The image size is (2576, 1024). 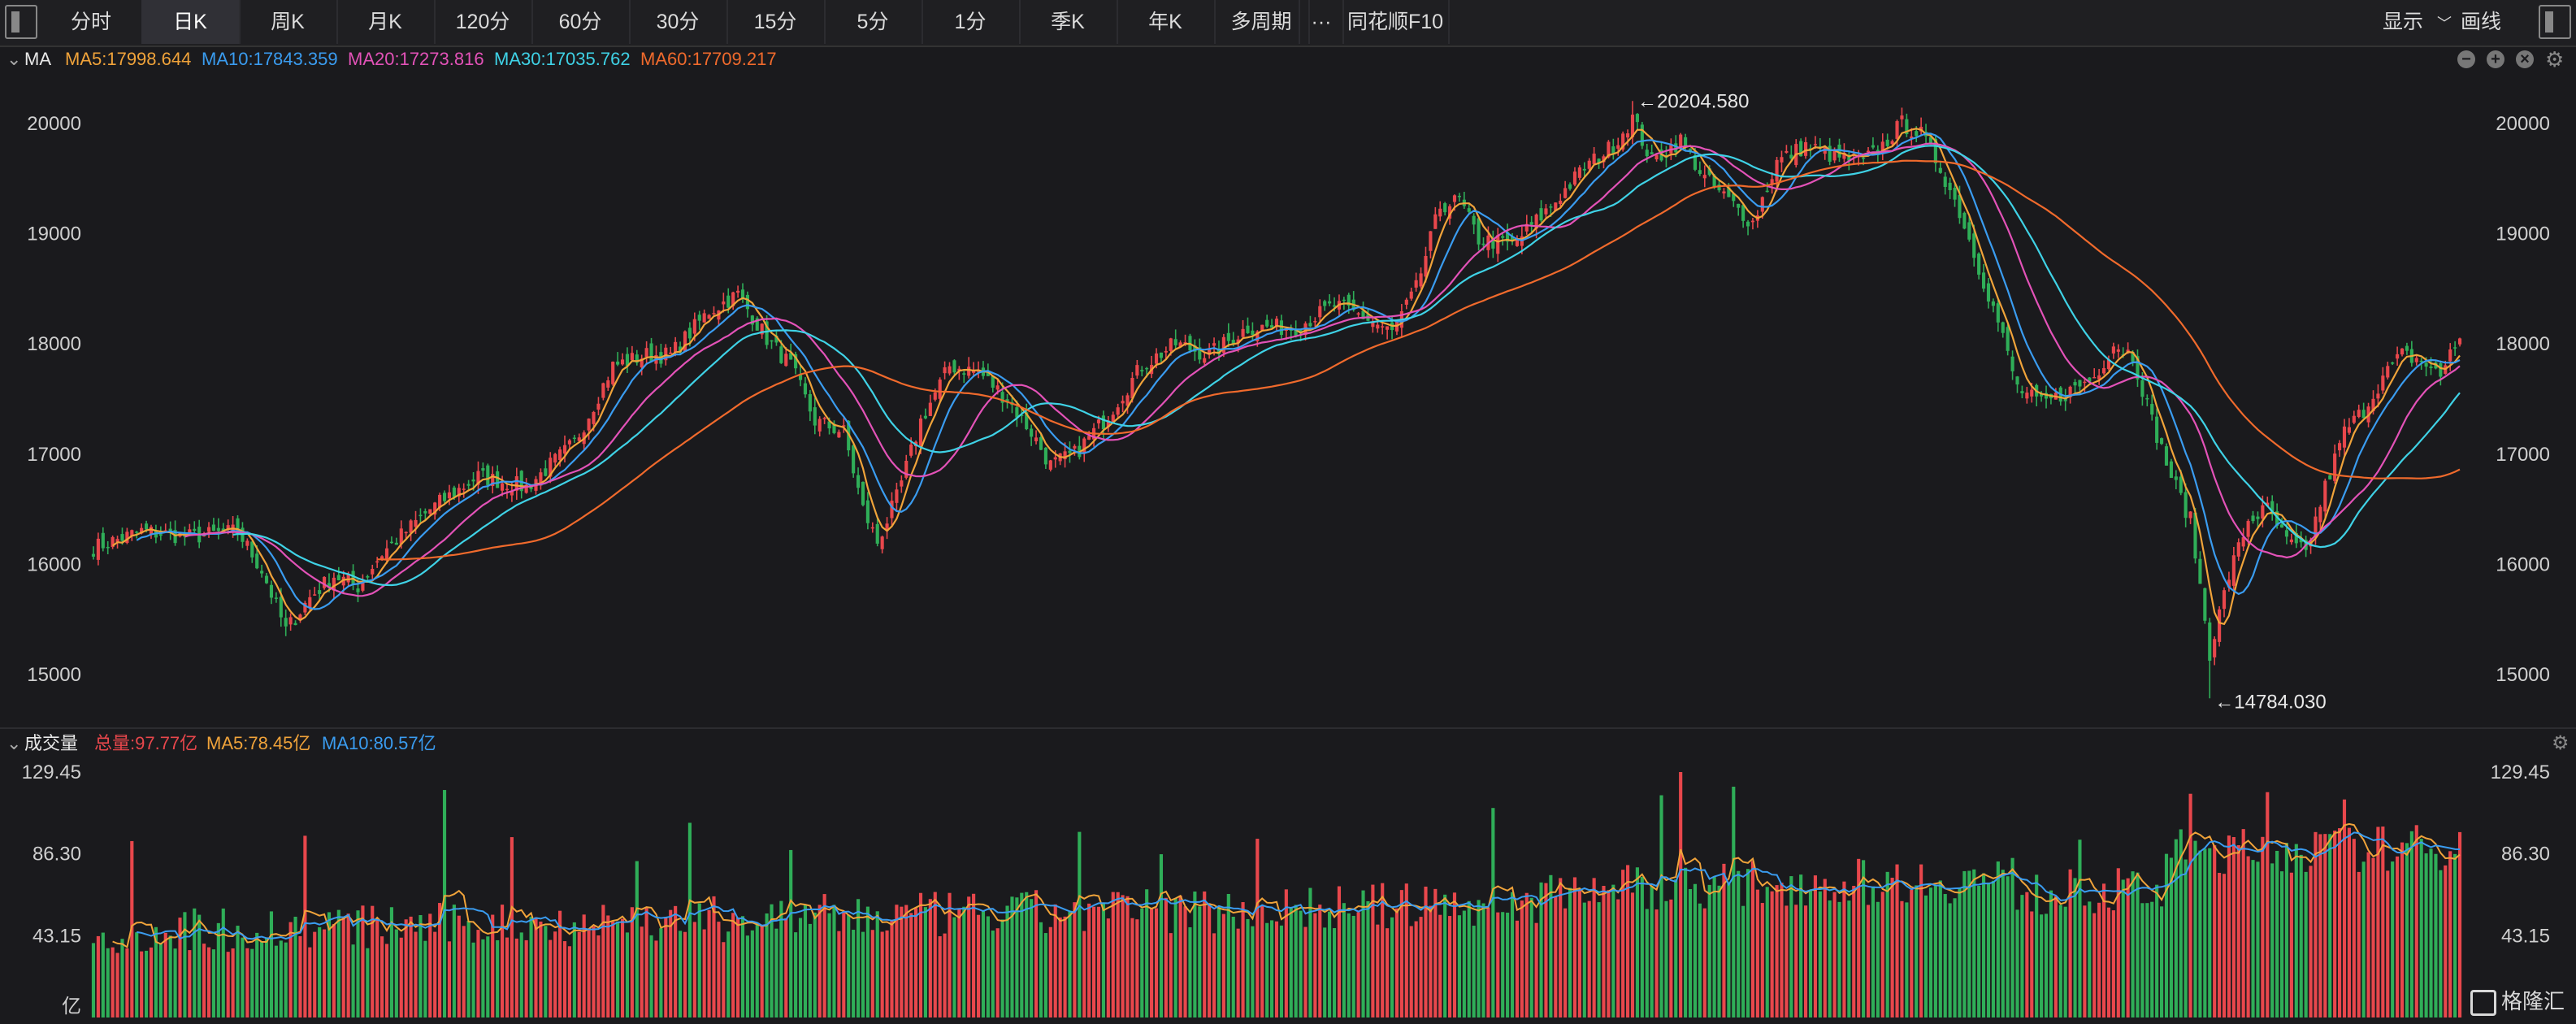 What do you see at coordinates (2444, 23) in the screenshot?
I see `chevron-down-icon: ﹀` at bounding box center [2444, 23].